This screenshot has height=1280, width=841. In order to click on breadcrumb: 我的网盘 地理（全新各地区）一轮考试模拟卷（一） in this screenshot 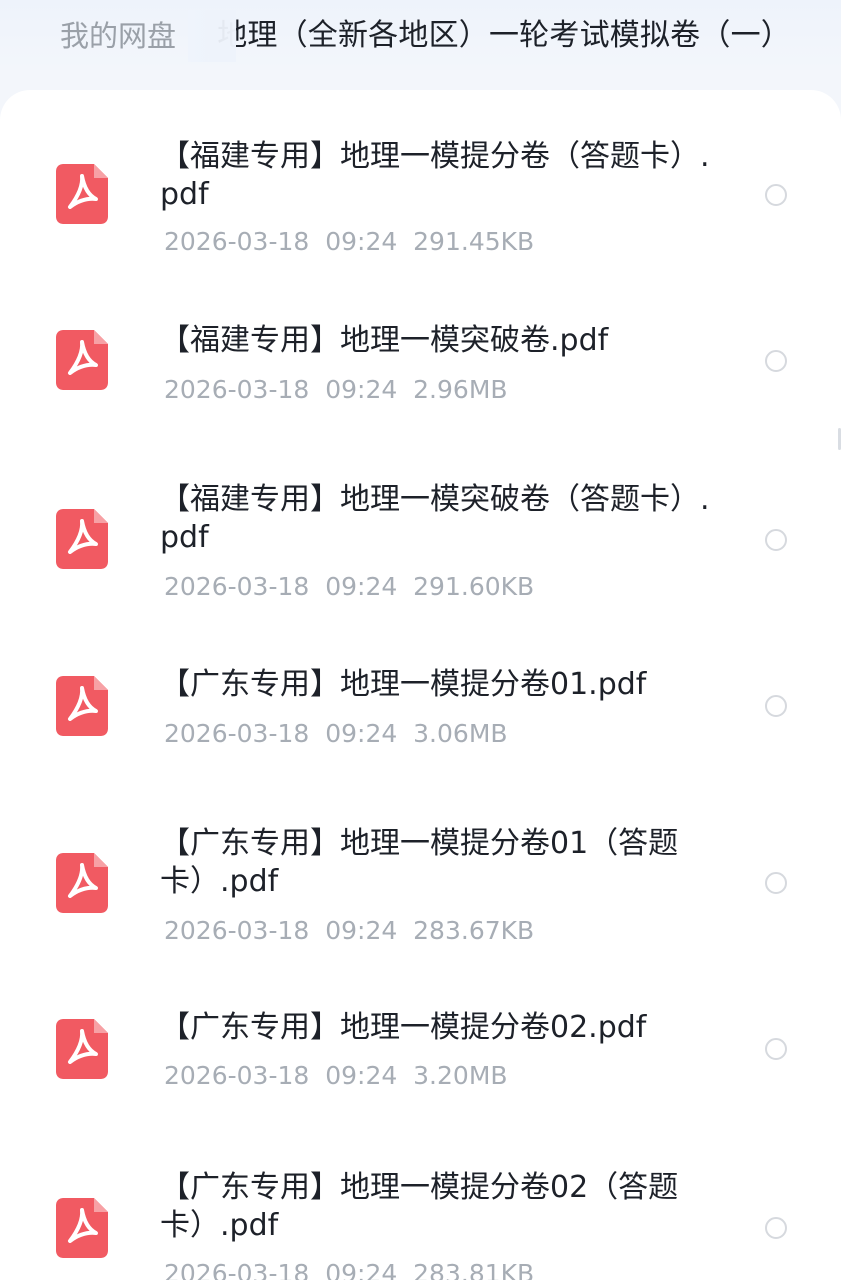, I will do `click(420, 38)`.